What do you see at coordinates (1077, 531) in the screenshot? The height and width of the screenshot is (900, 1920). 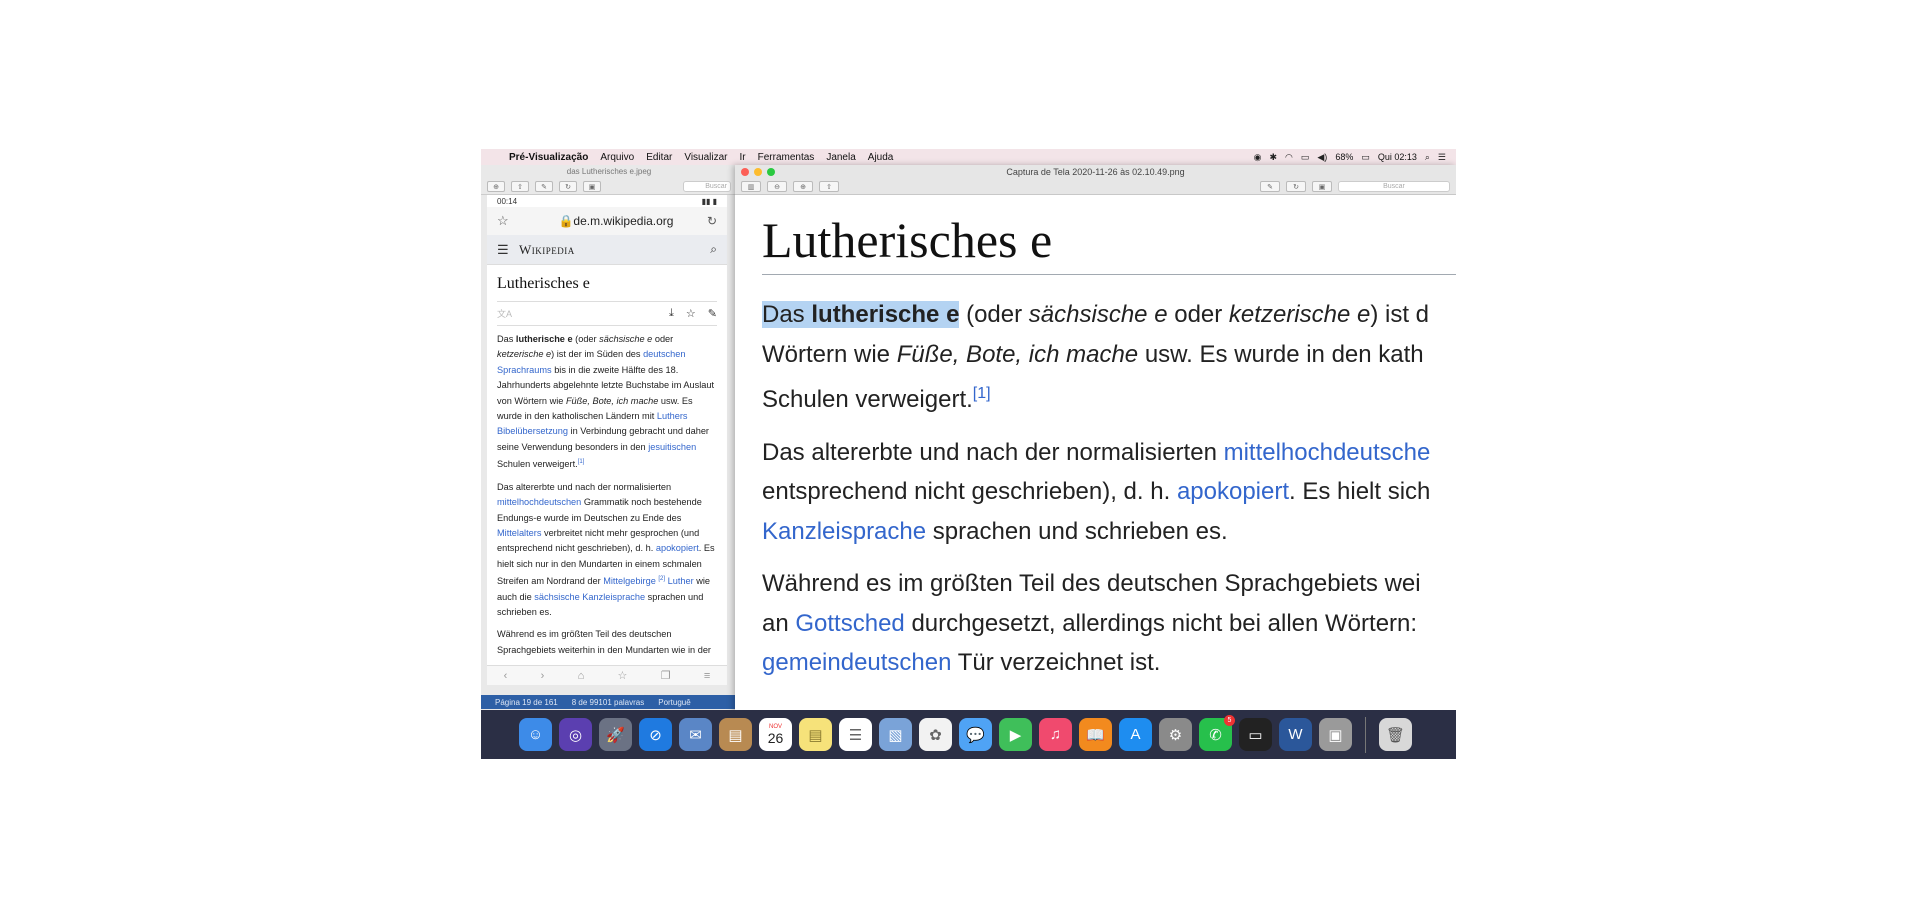 I see `text: sprachen und schrieben es.` at bounding box center [1077, 531].